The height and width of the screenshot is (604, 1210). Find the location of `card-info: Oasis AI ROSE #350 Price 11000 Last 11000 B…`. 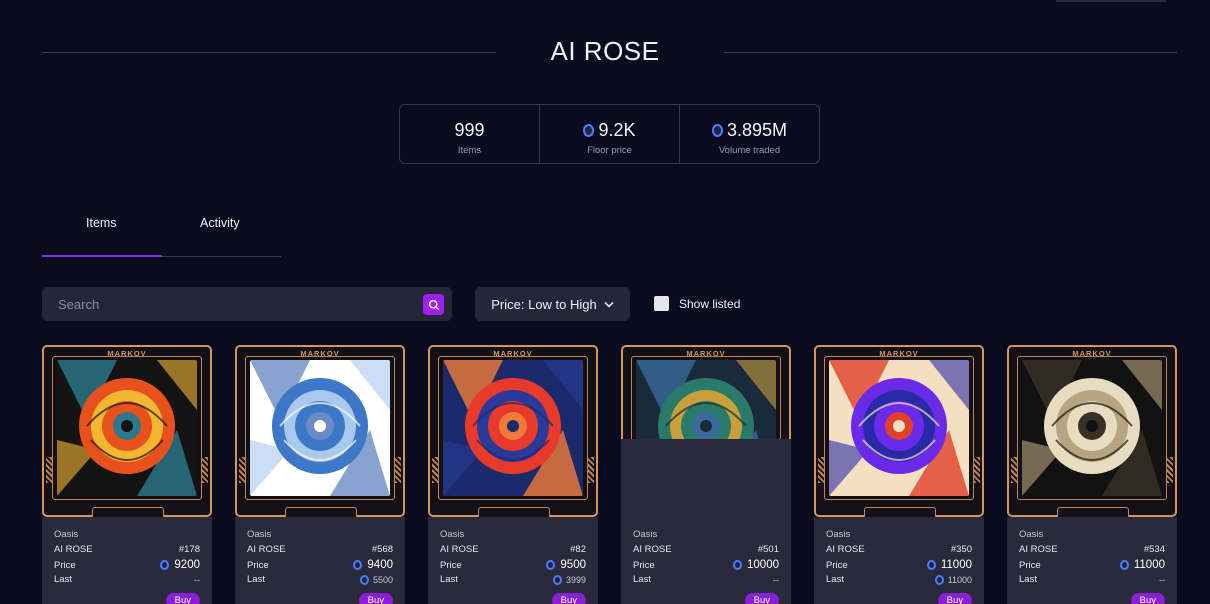

card-info: Oasis AI ROSE #350 Price 11000 Last 11000 B… is located at coordinates (899, 560).